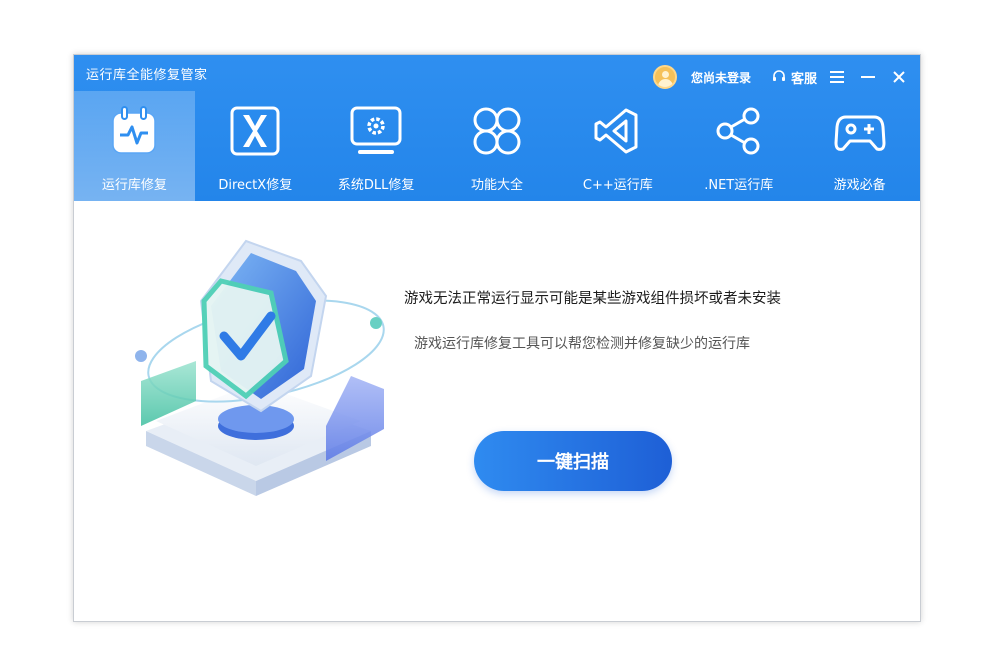 The image size is (1000, 666). What do you see at coordinates (721, 77) in the screenshot?
I see `login-link: 您尚未登录` at bounding box center [721, 77].